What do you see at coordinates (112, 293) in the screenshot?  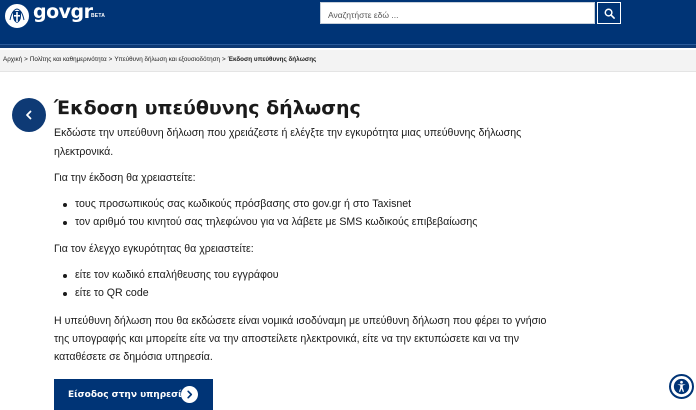 I see `list-item-text: είτε το QR code` at bounding box center [112, 293].